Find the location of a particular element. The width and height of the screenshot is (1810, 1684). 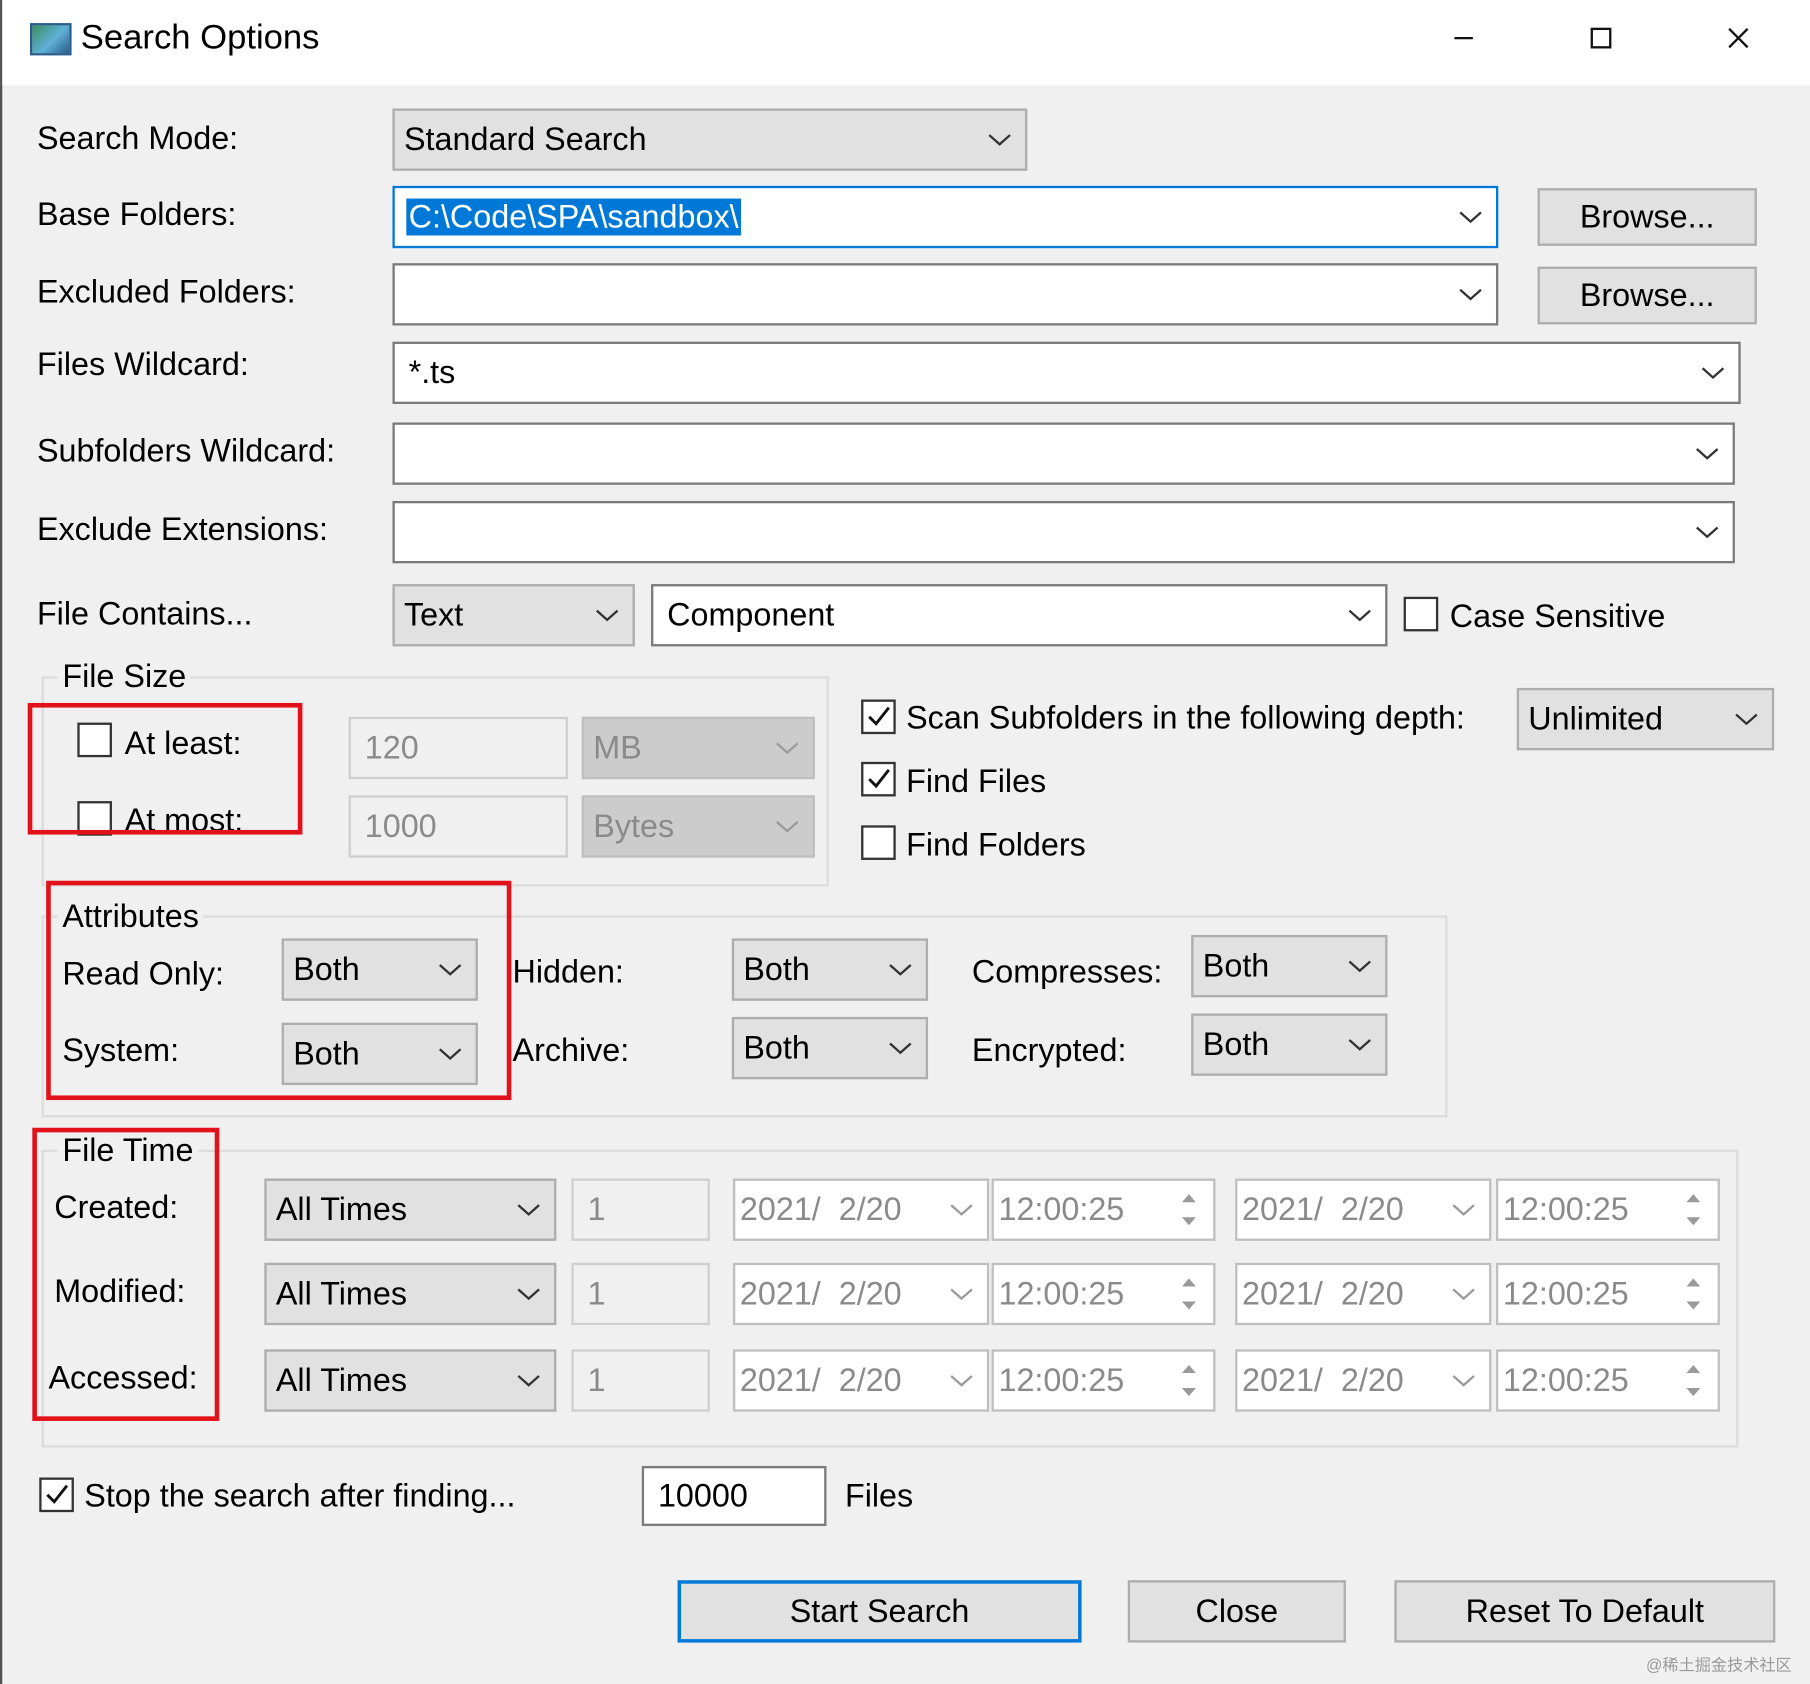

search-mode-select: Standard Search is located at coordinates (710, 139).